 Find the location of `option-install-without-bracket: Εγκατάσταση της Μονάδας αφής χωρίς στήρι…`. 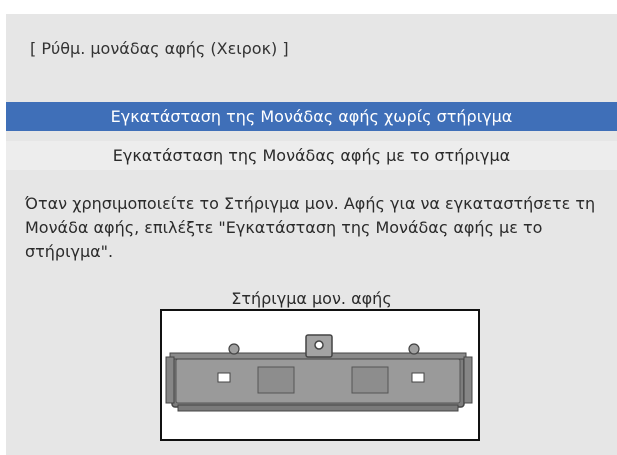

option-install-without-bracket: Εγκατάσταση της Μονάδας αφής χωρίς στήρι… is located at coordinates (311, 116).